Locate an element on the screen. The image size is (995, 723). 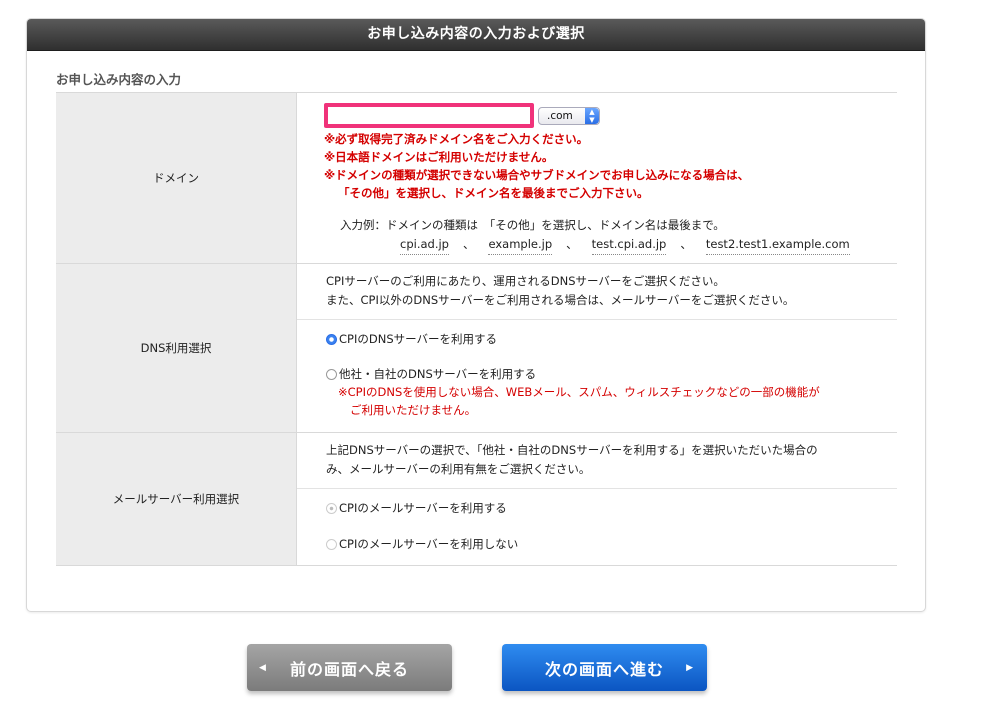
next-button-label: 次の画面へ進む is located at coordinates (604, 669).